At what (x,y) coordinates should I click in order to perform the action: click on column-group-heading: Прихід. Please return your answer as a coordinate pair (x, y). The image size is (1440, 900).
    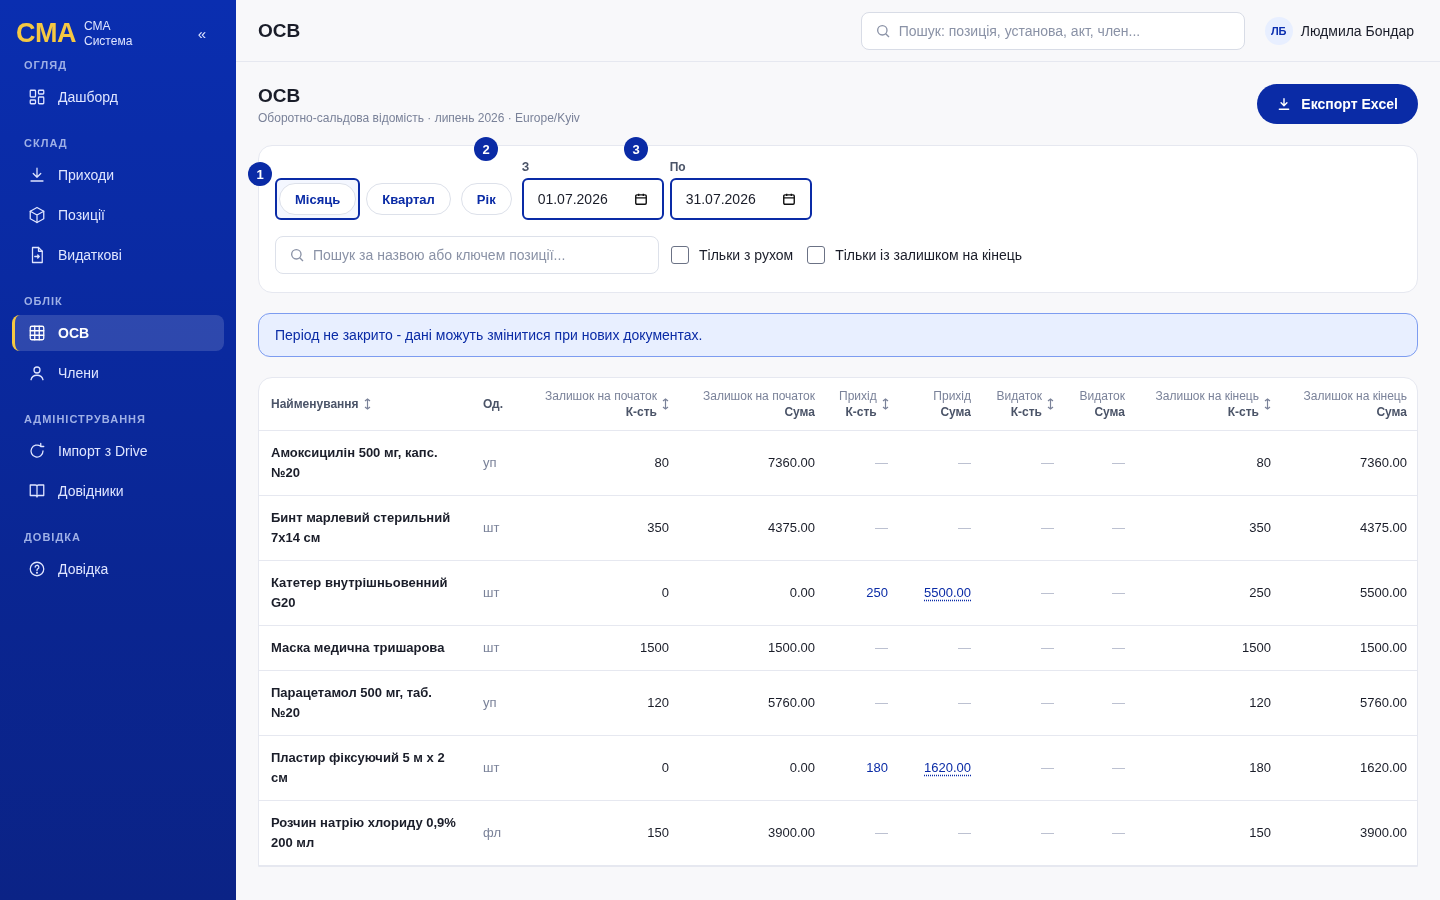
    Looking at the image, I should click on (858, 396).